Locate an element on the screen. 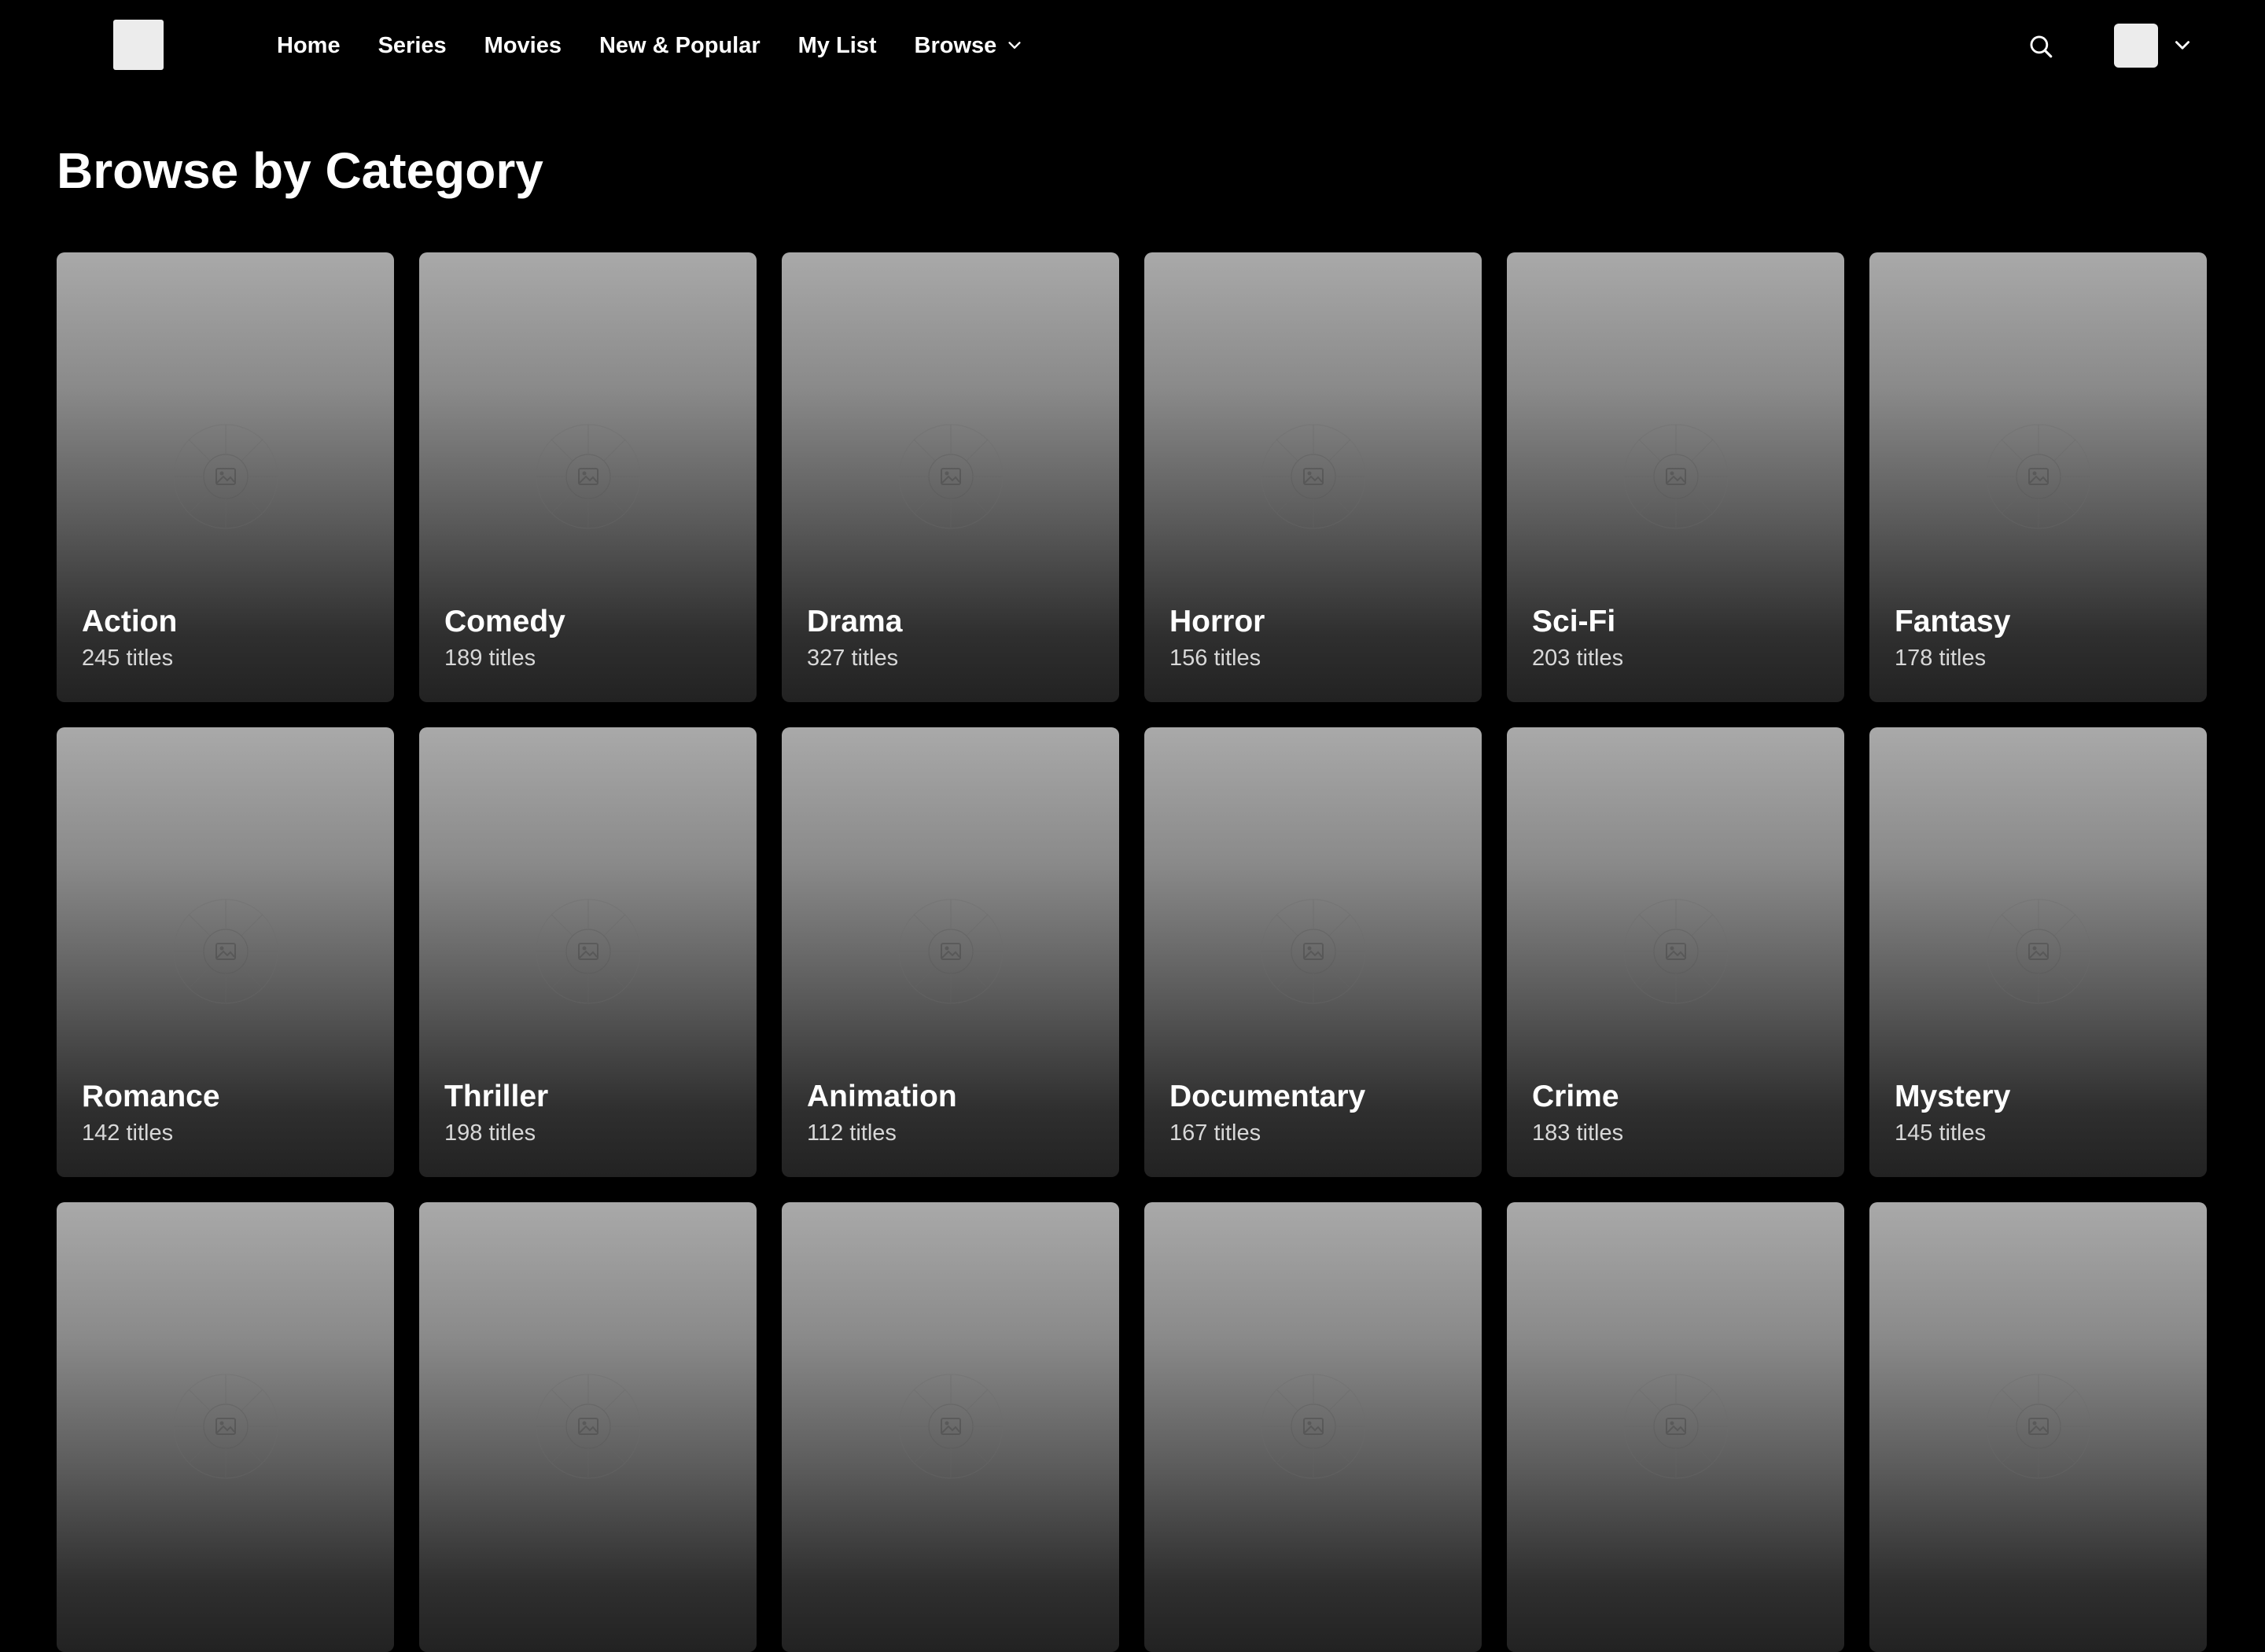 Image resolution: width=2265 pixels, height=1652 pixels. category-title-count: 178 titles is located at coordinates (1941, 658).